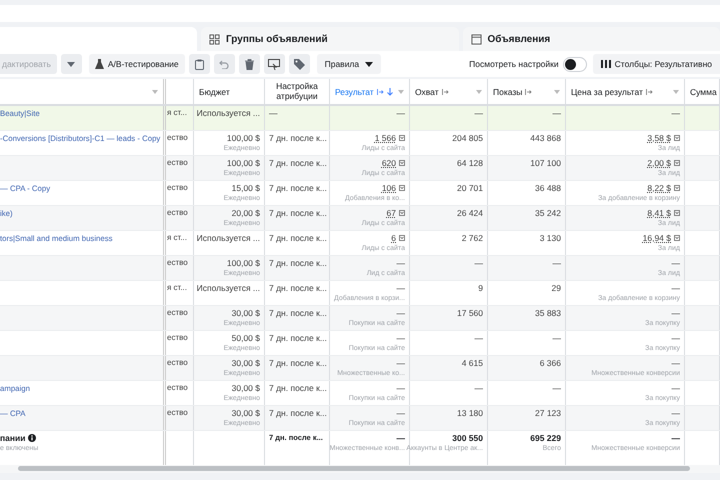 This screenshot has width=720, height=480. What do you see at coordinates (591, 39) in the screenshot?
I see `tab: Объявления` at bounding box center [591, 39].